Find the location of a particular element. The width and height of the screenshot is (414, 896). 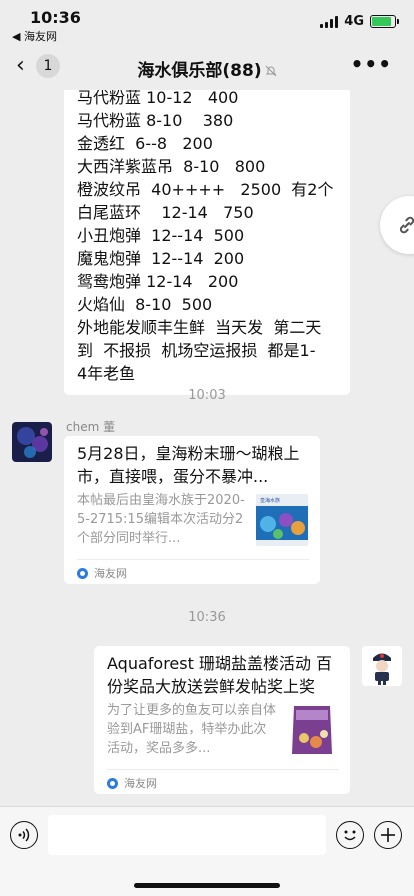

timestamp: 10:36 is located at coordinates (207, 617).